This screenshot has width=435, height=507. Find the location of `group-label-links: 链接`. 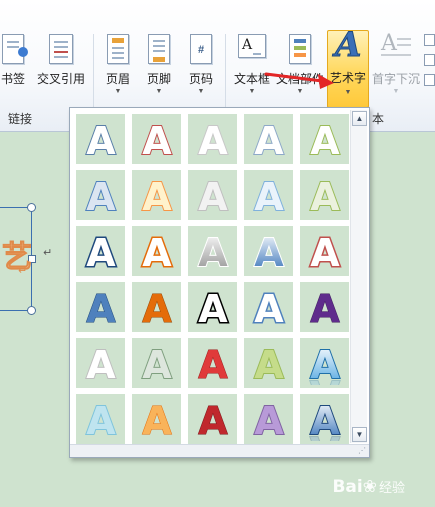

group-label-links: 链接 is located at coordinates (20, 119).